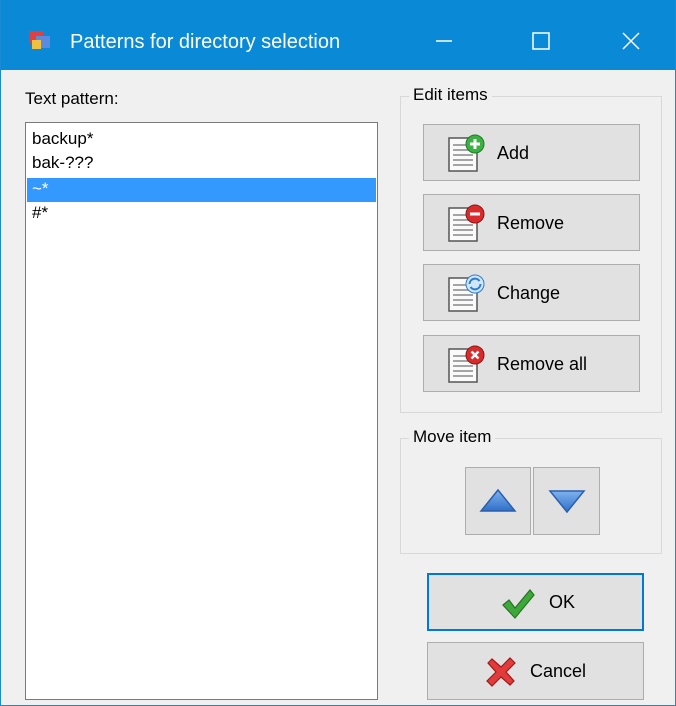 This screenshot has height=706, width=676. I want to click on move-down-button, so click(566, 501).